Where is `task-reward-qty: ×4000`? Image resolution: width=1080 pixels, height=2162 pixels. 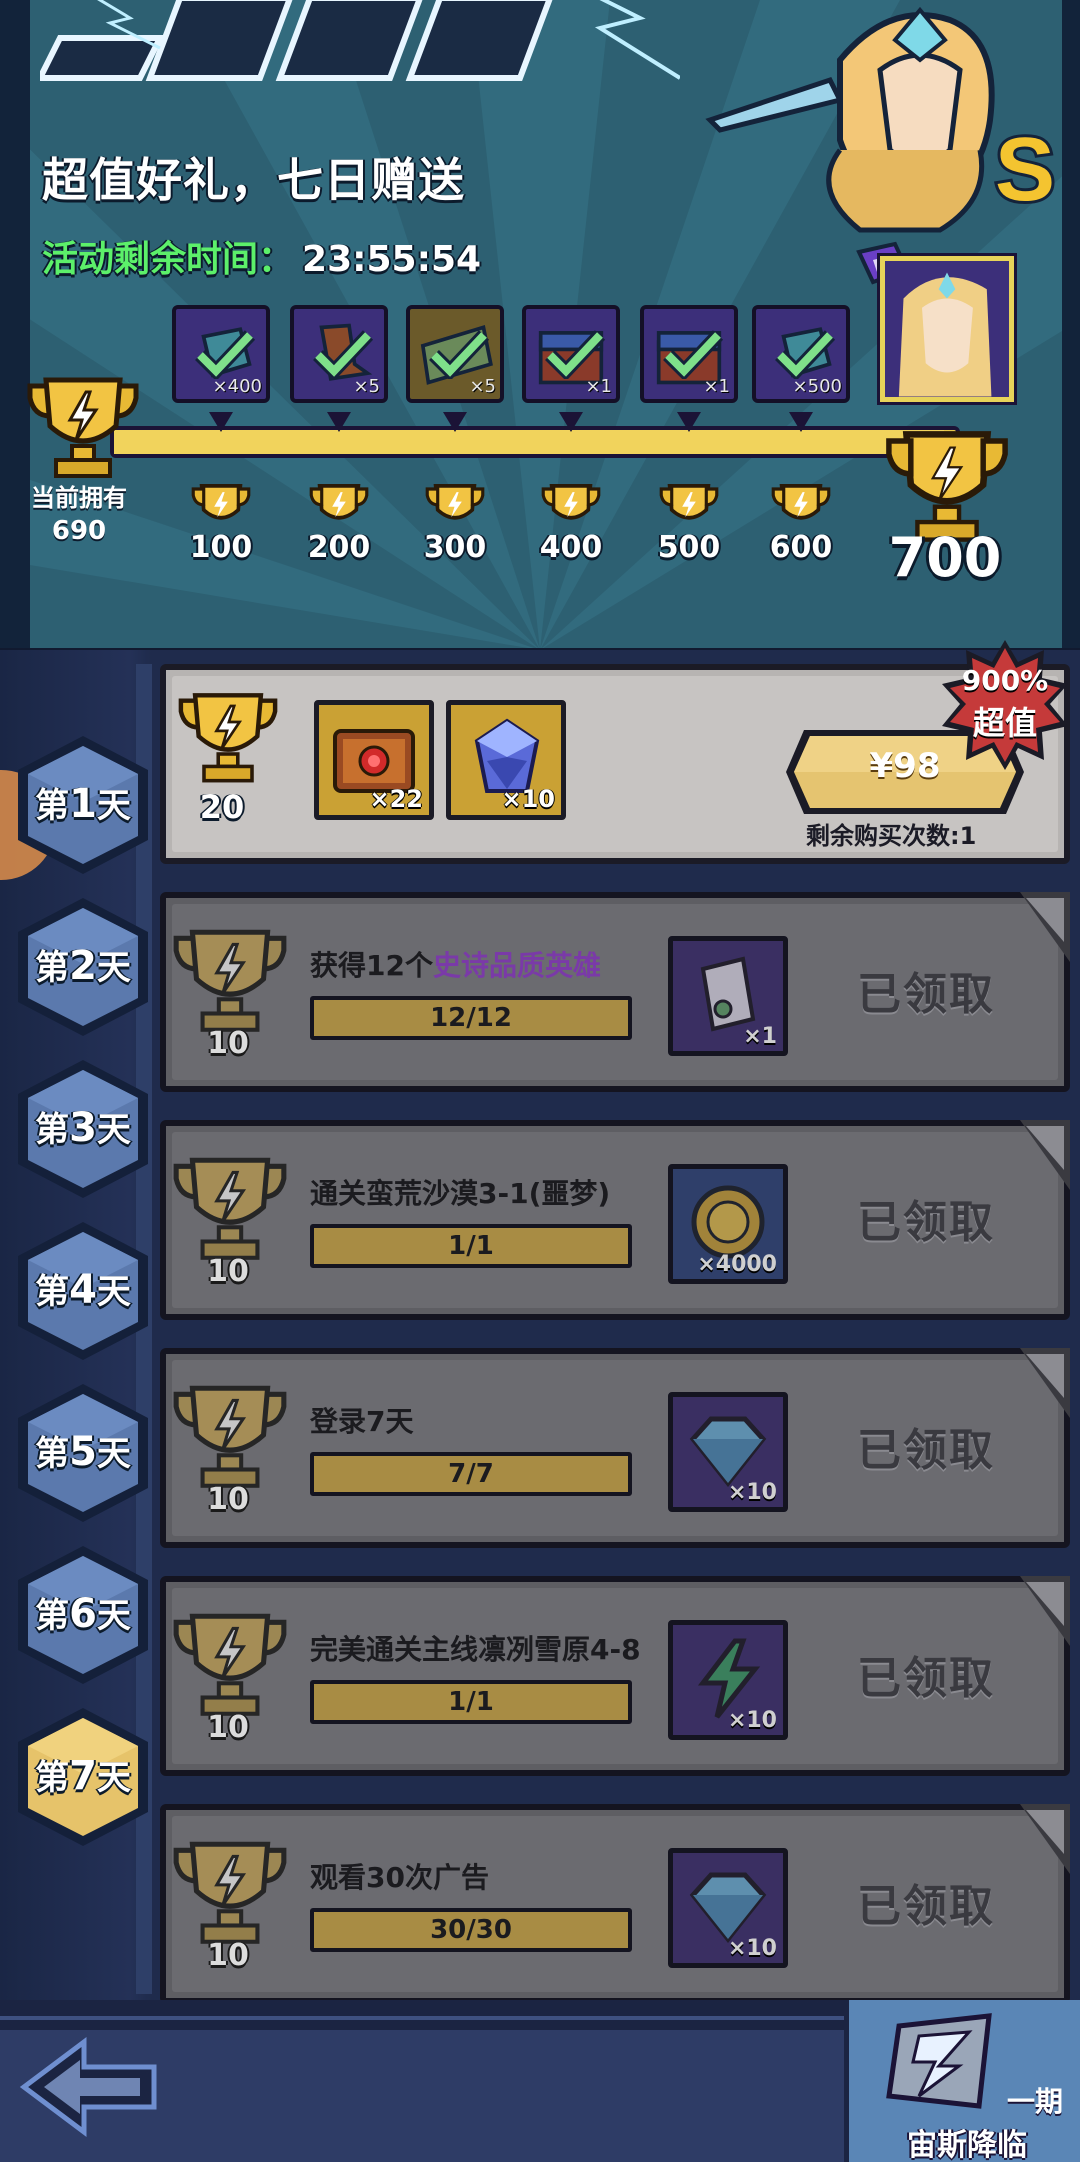 task-reward-qty: ×4000 is located at coordinates (737, 1264).